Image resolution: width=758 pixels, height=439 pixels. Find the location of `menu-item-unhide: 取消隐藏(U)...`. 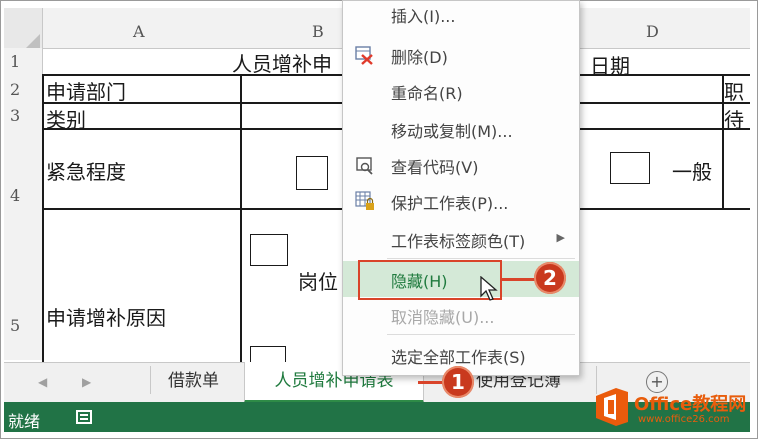

menu-item-unhide: 取消隐藏(U)... is located at coordinates (443, 317).